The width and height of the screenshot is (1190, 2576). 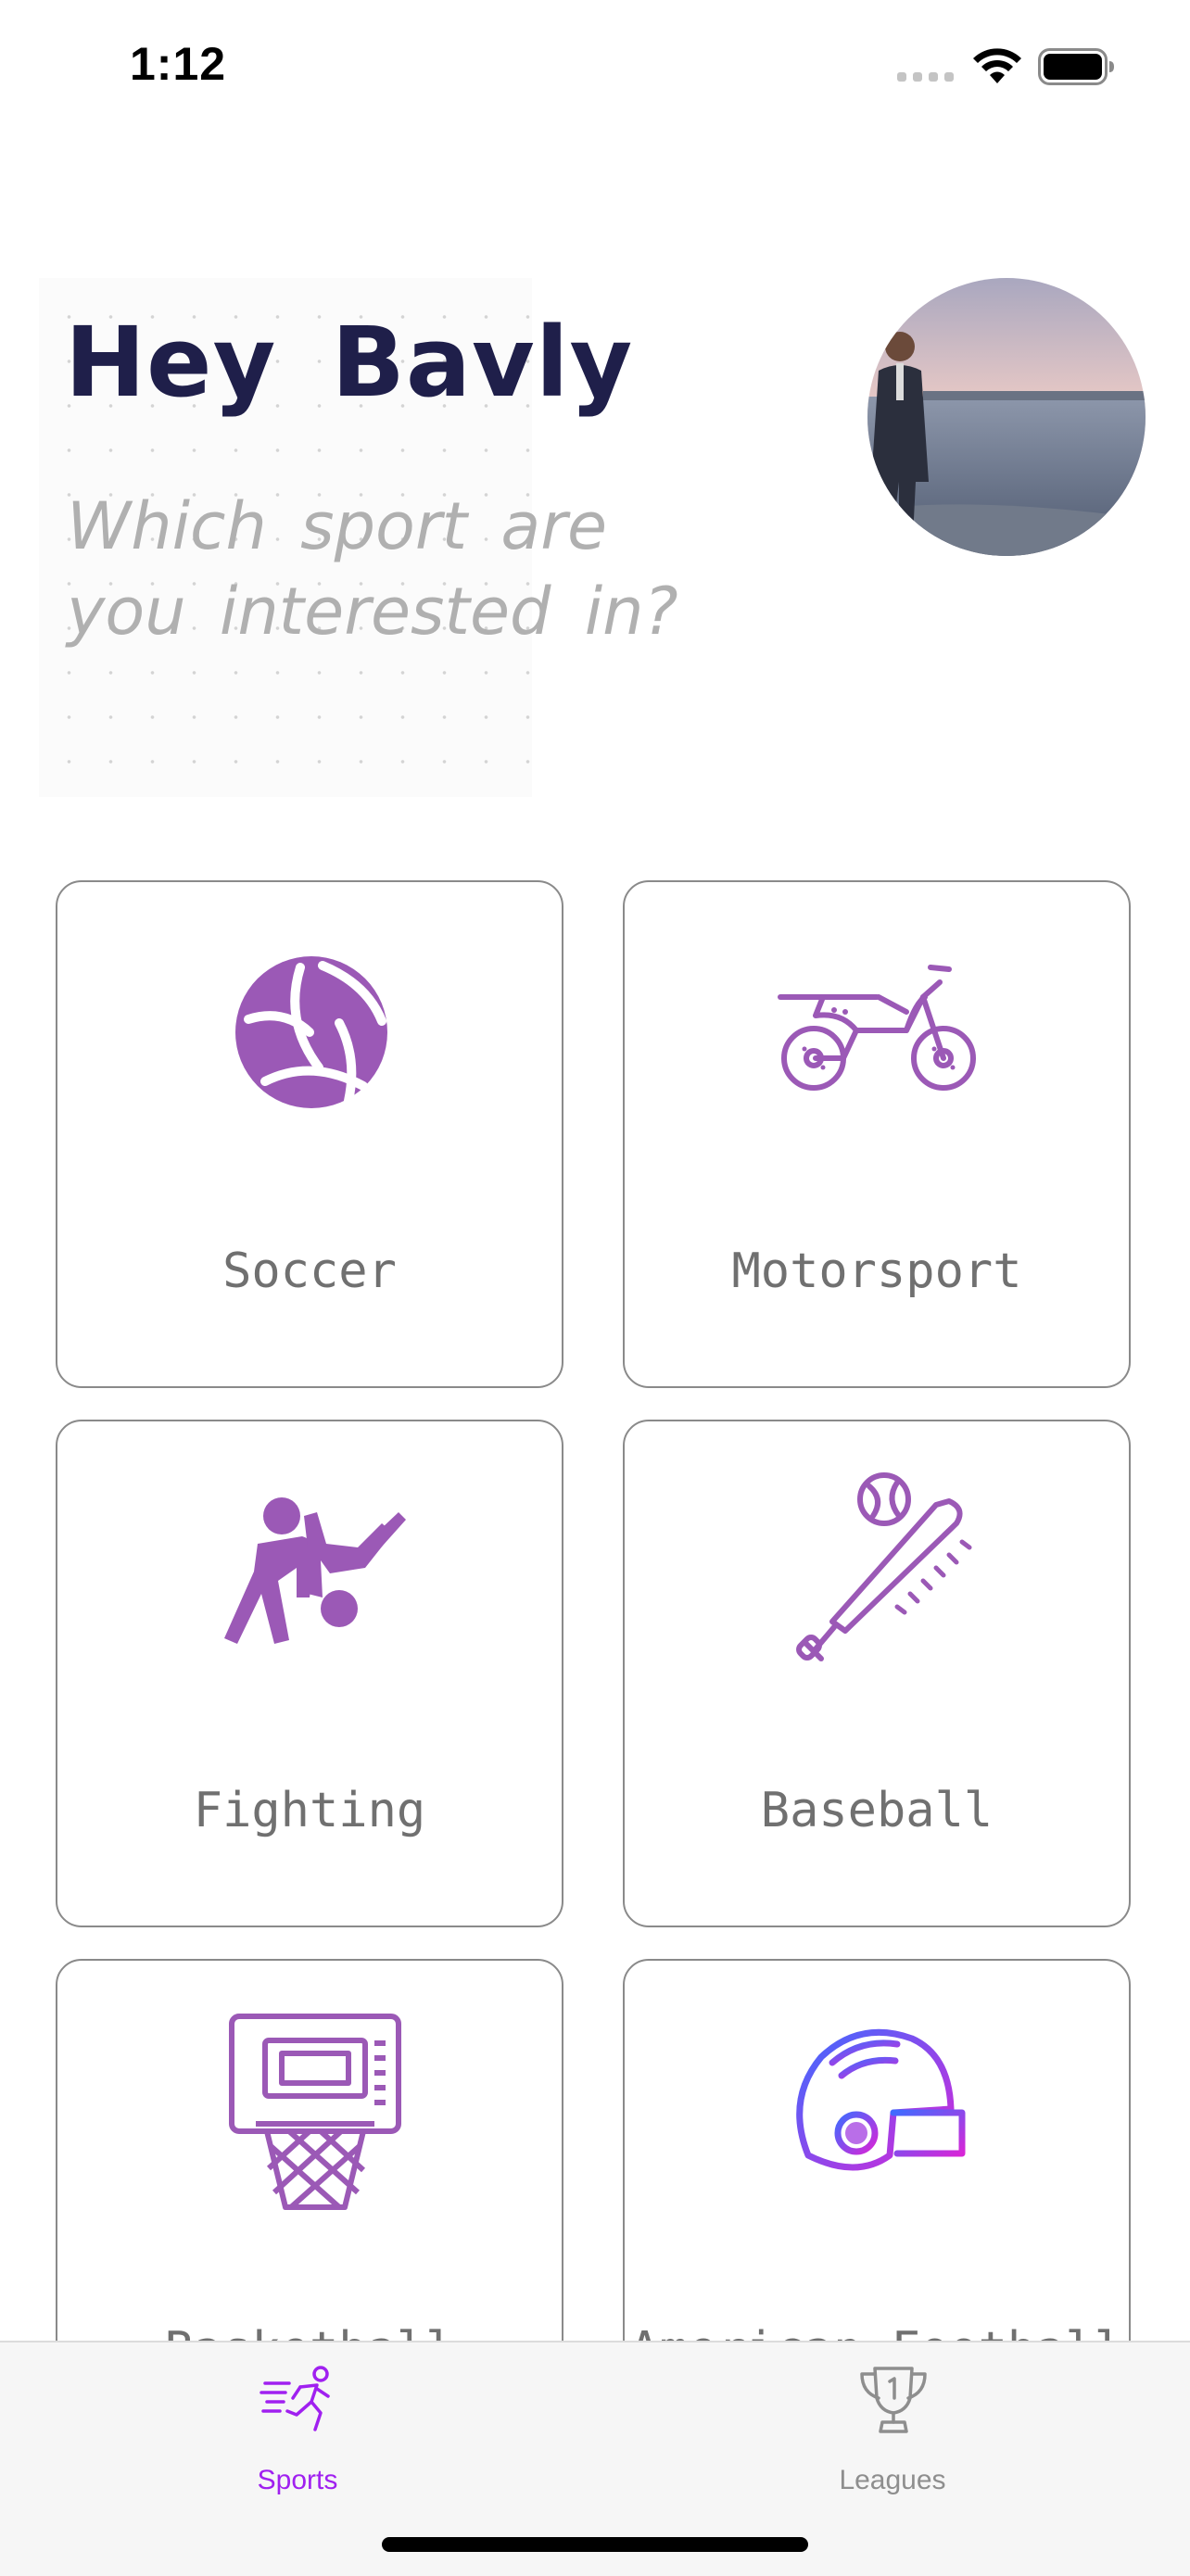 What do you see at coordinates (1076, 66) in the screenshot?
I see `battery-icon` at bounding box center [1076, 66].